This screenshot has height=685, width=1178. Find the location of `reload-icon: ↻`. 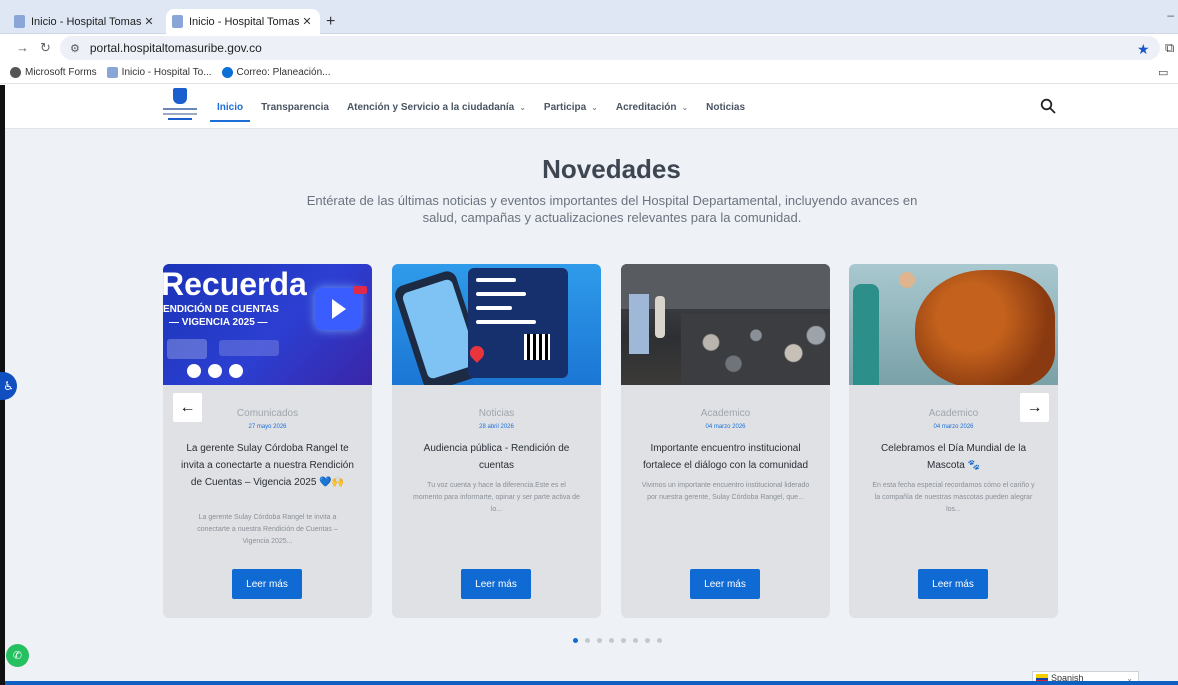

reload-icon: ↻ is located at coordinates (45, 48).